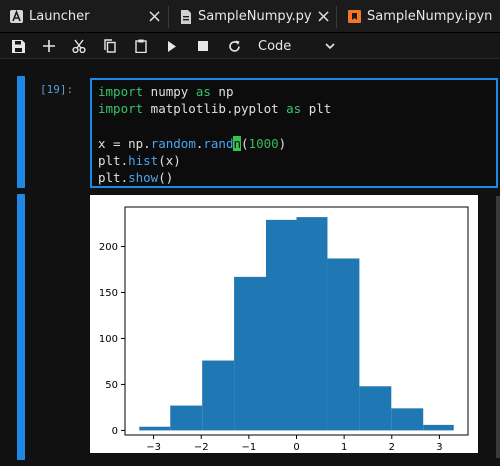 Image resolution: width=500 pixels, height=466 pixels. Describe the element at coordinates (316, 109) in the screenshot. I see `code-token: plt` at that location.